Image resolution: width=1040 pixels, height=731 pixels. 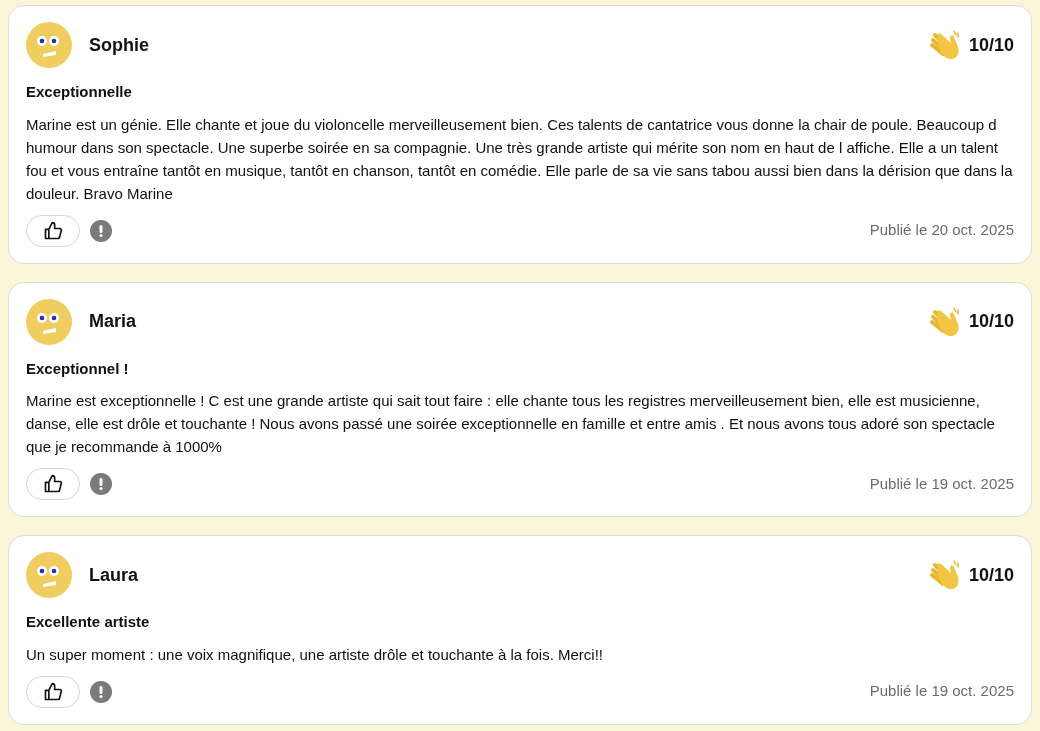 What do you see at coordinates (511, 424) in the screenshot?
I see `review-text: Marine est exceptionnelle ! C est une grande artiste qui sait tout faire : elle chante tous les registres merveilleusement bien, elle est musicienne, danse, elle est drôle et touchante ! Nous avons passé une soirée exceptionnelle en famille et entre amis . Et nous avons tous adoré son spectacle que je recommande à 1000%` at bounding box center [511, 424].